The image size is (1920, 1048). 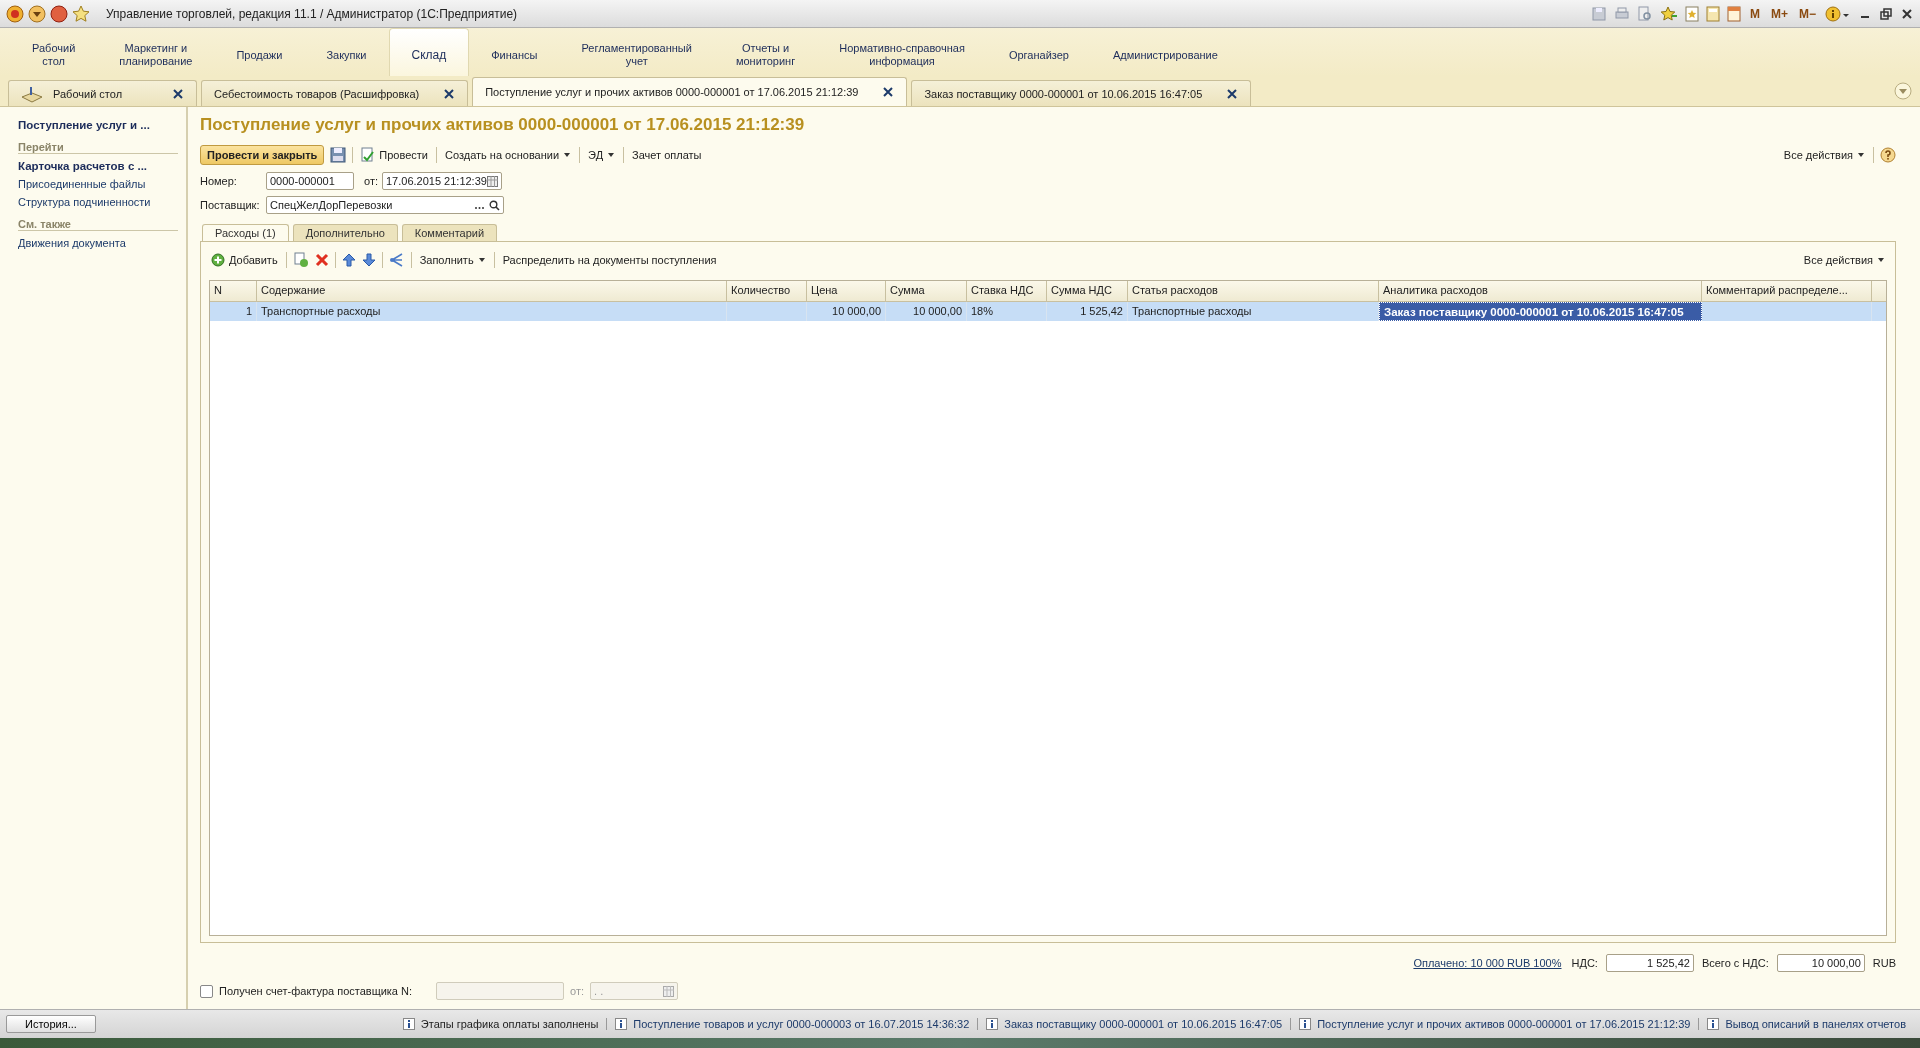 What do you see at coordinates (98, 243) in the screenshot?
I see `nav-link: Движения документа` at bounding box center [98, 243].